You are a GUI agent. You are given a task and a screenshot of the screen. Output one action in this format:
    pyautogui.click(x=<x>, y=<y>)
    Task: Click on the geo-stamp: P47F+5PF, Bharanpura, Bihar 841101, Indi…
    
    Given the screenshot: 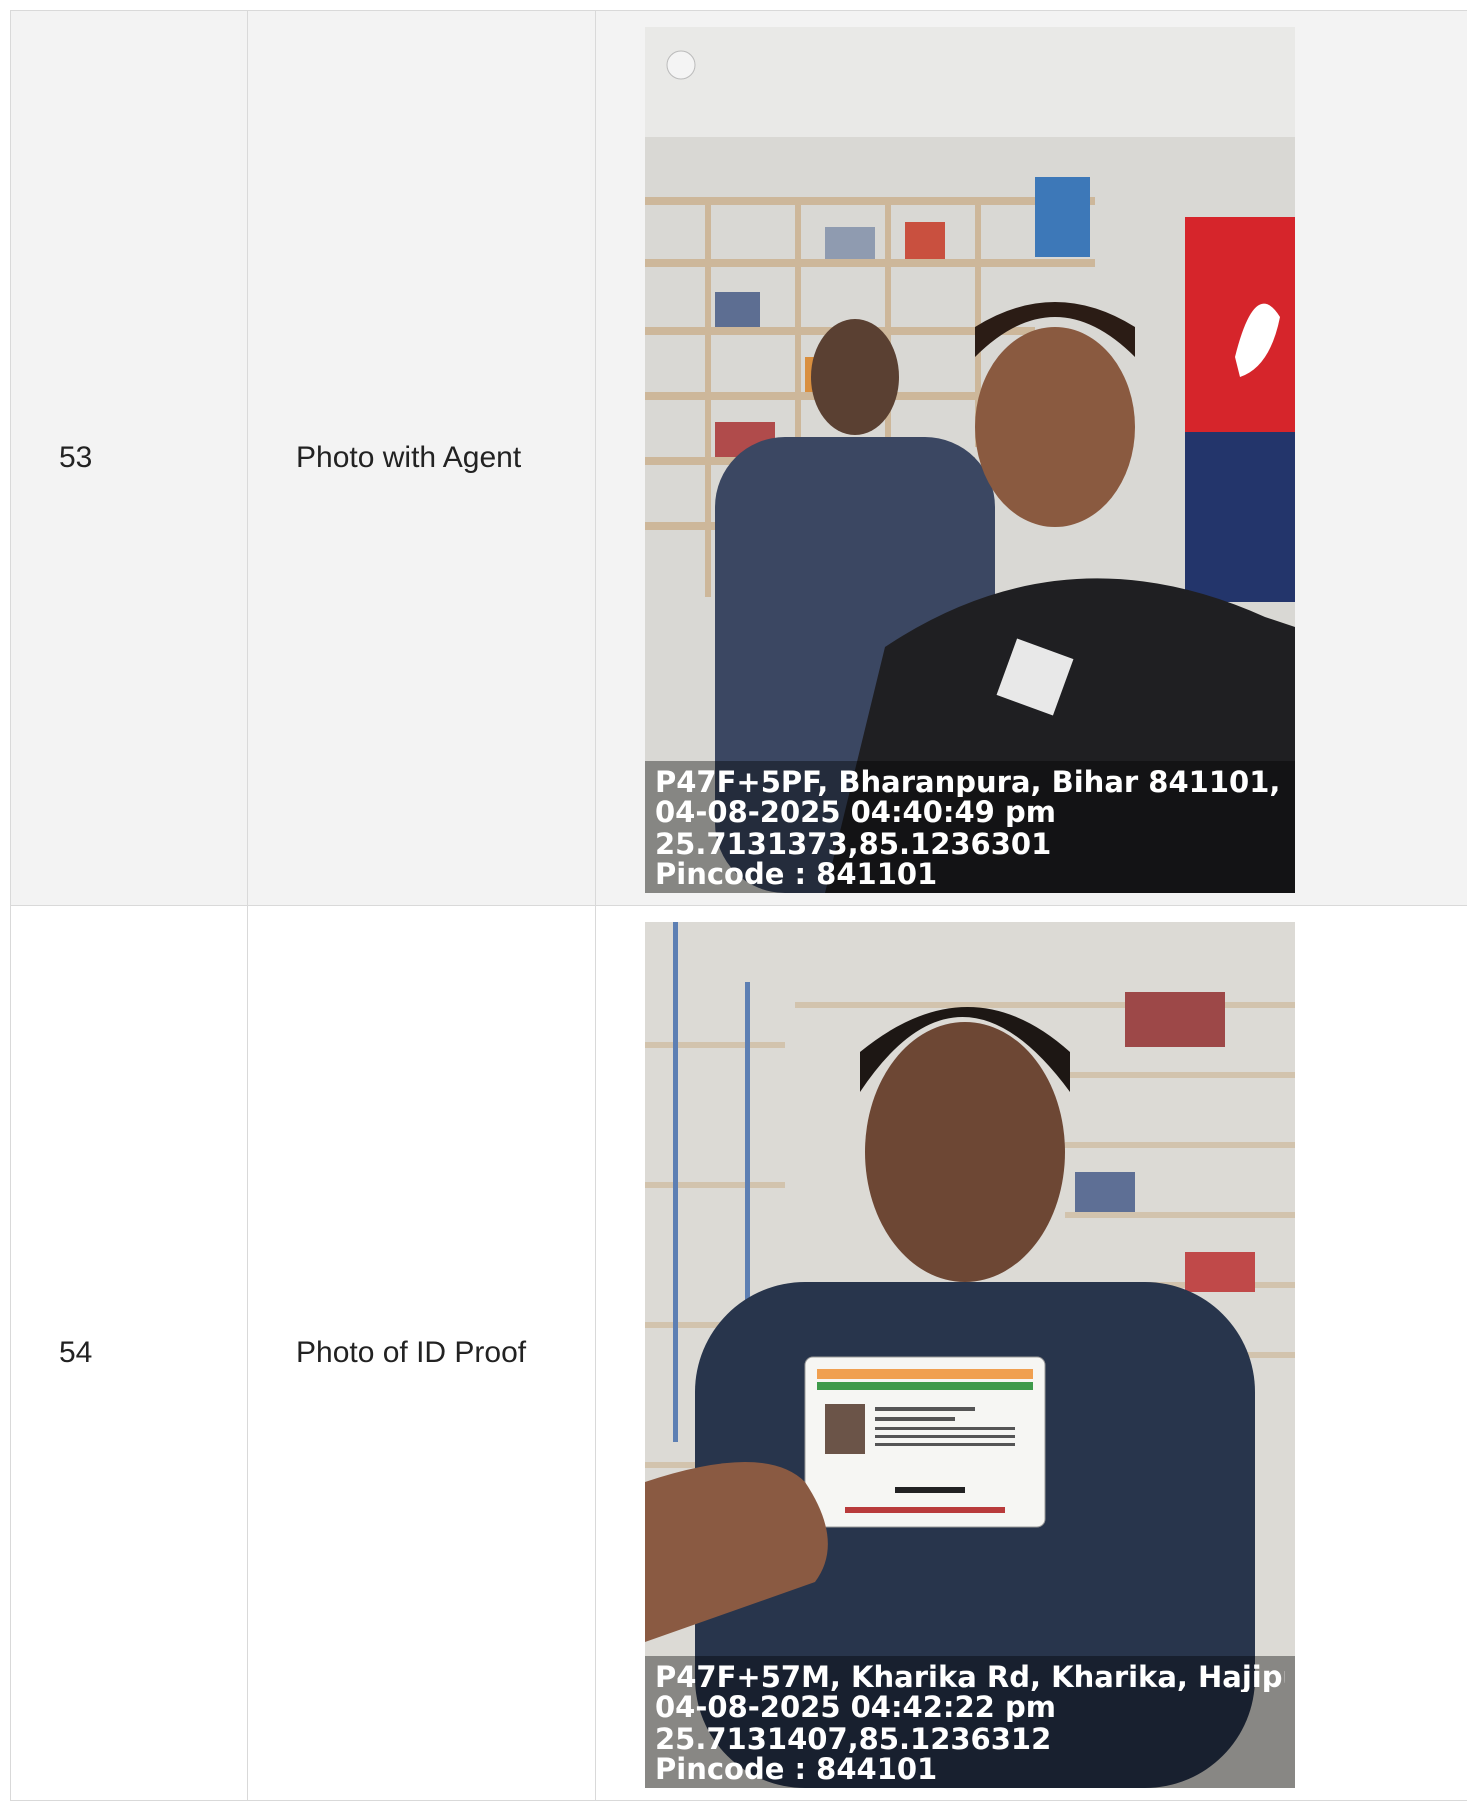 What is the action you would take?
    pyautogui.click(x=970, y=827)
    